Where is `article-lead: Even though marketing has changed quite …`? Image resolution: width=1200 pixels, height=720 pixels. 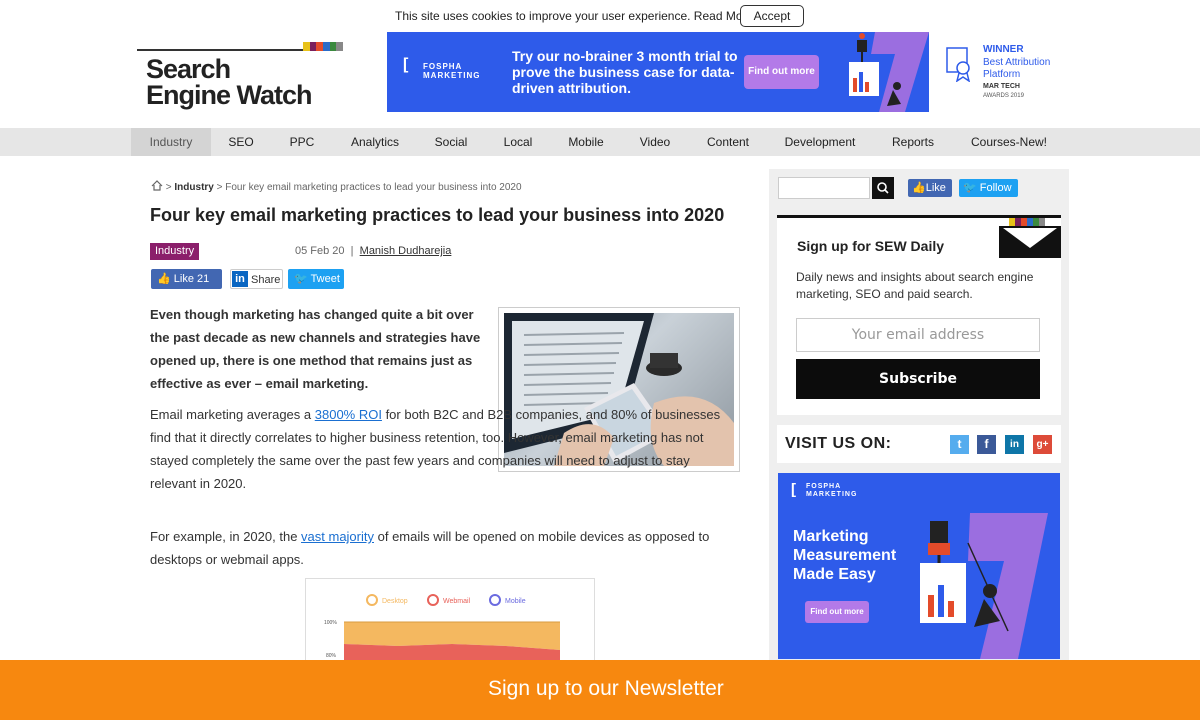 article-lead: Even though marketing has changed quite … is located at coordinates (315, 349).